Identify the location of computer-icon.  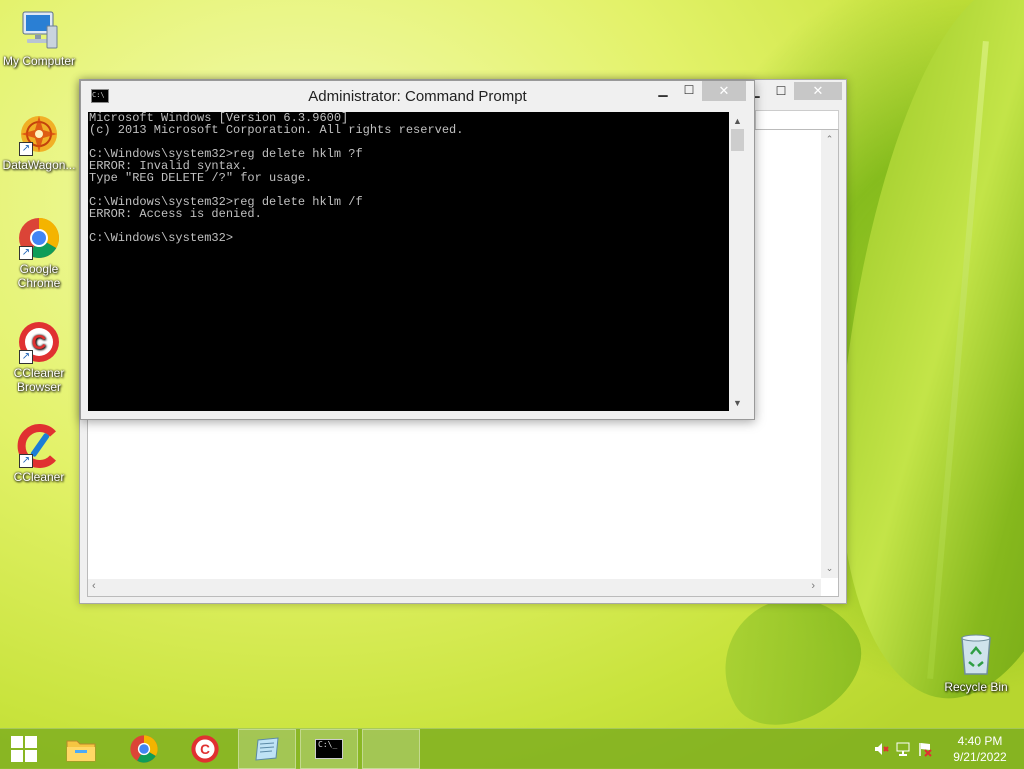
(39, 30).